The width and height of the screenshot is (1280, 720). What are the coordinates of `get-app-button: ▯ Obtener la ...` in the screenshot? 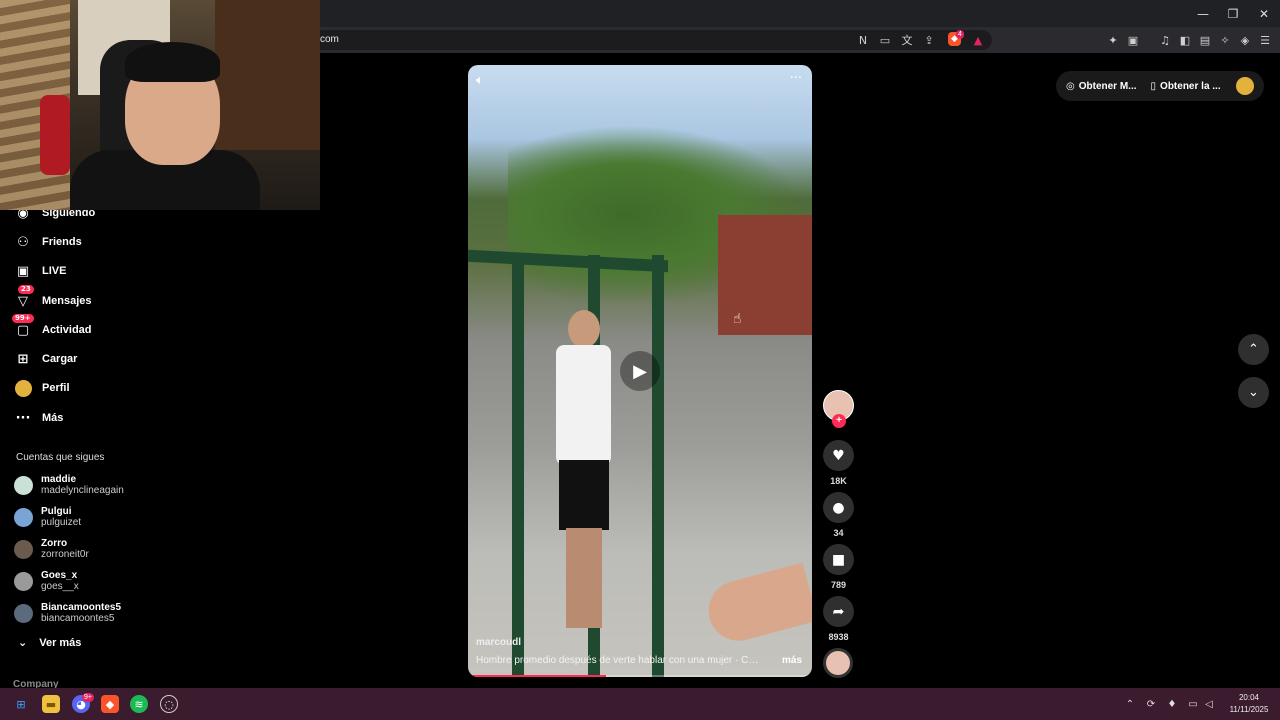 It's located at (1186, 86).